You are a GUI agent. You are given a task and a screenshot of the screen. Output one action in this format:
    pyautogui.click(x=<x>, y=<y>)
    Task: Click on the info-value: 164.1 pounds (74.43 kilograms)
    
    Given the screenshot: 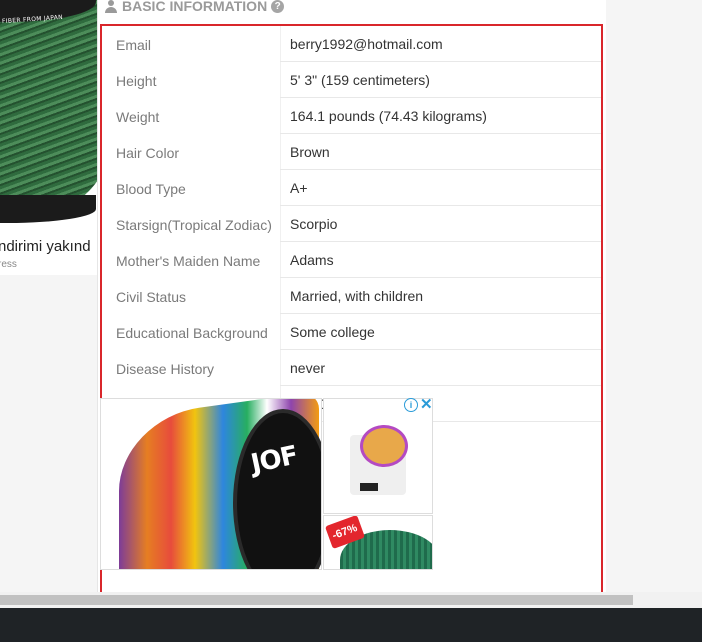 What is the action you would take?
    pyautogui.click(x=388, y=116)
    